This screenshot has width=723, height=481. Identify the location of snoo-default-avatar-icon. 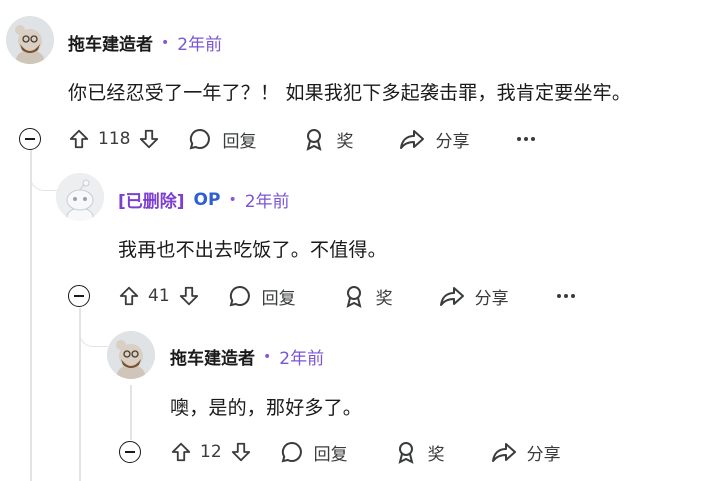
(80, 197).